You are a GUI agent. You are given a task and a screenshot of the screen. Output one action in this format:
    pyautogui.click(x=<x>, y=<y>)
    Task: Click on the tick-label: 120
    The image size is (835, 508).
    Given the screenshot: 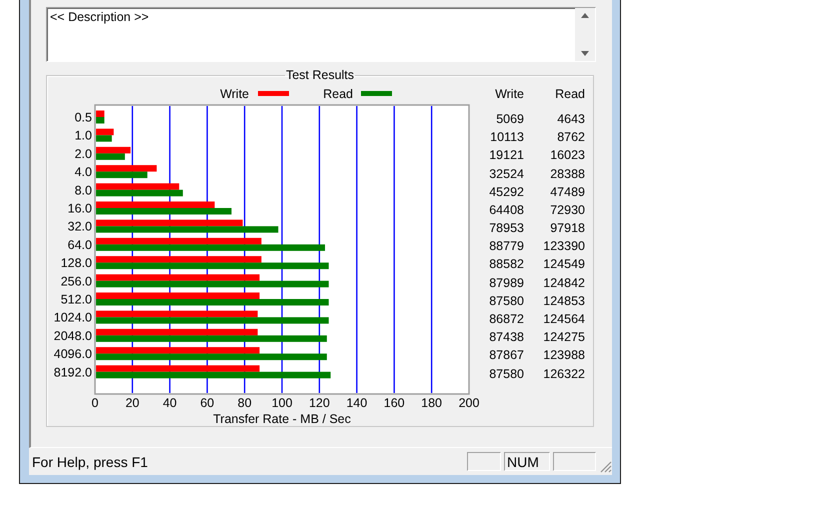 What is the action you would take?
    pyautogui.click(x=319, y=403)
    